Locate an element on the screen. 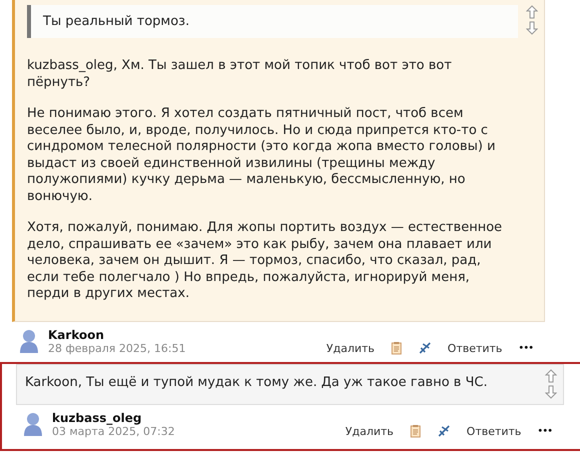 The image size is (580, 470). comment-paragraph: kuzbass_oleg, Хм. Ты зашел в этот мой топик чтоб вот это вот пёрнуть? is located at coordinates (240, 74).